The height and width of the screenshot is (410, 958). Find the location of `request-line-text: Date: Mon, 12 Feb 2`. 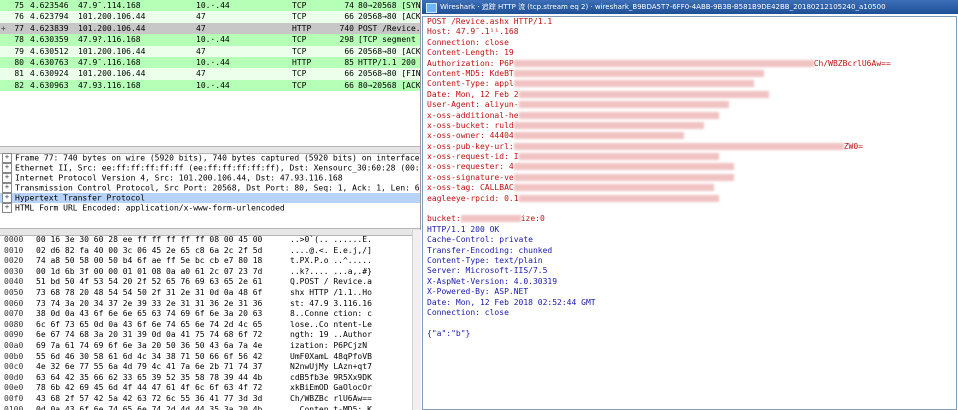

request-line-text: Date: Mon, 12 Feb 2 is located at coordinates (473, 94).